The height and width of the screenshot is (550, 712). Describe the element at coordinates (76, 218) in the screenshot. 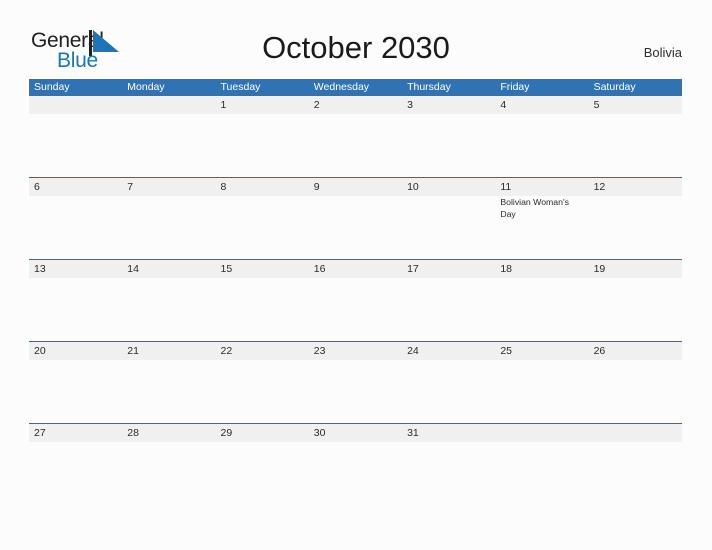

I see `day-cell: 6` at that location.